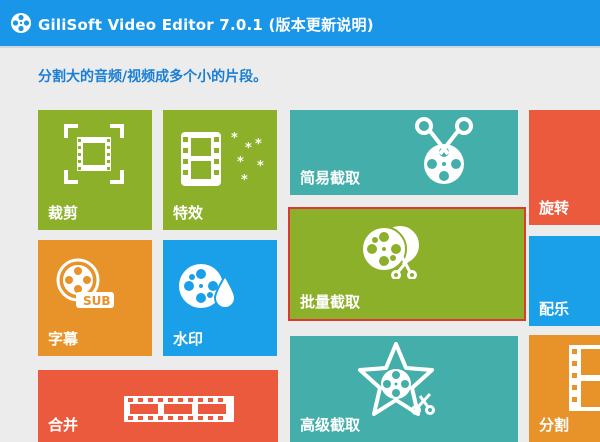 Image resolution: width=600 pixels, height=442 pixels. I want to click on effects-tile: * * * * * * 特效, so click(220, 170).